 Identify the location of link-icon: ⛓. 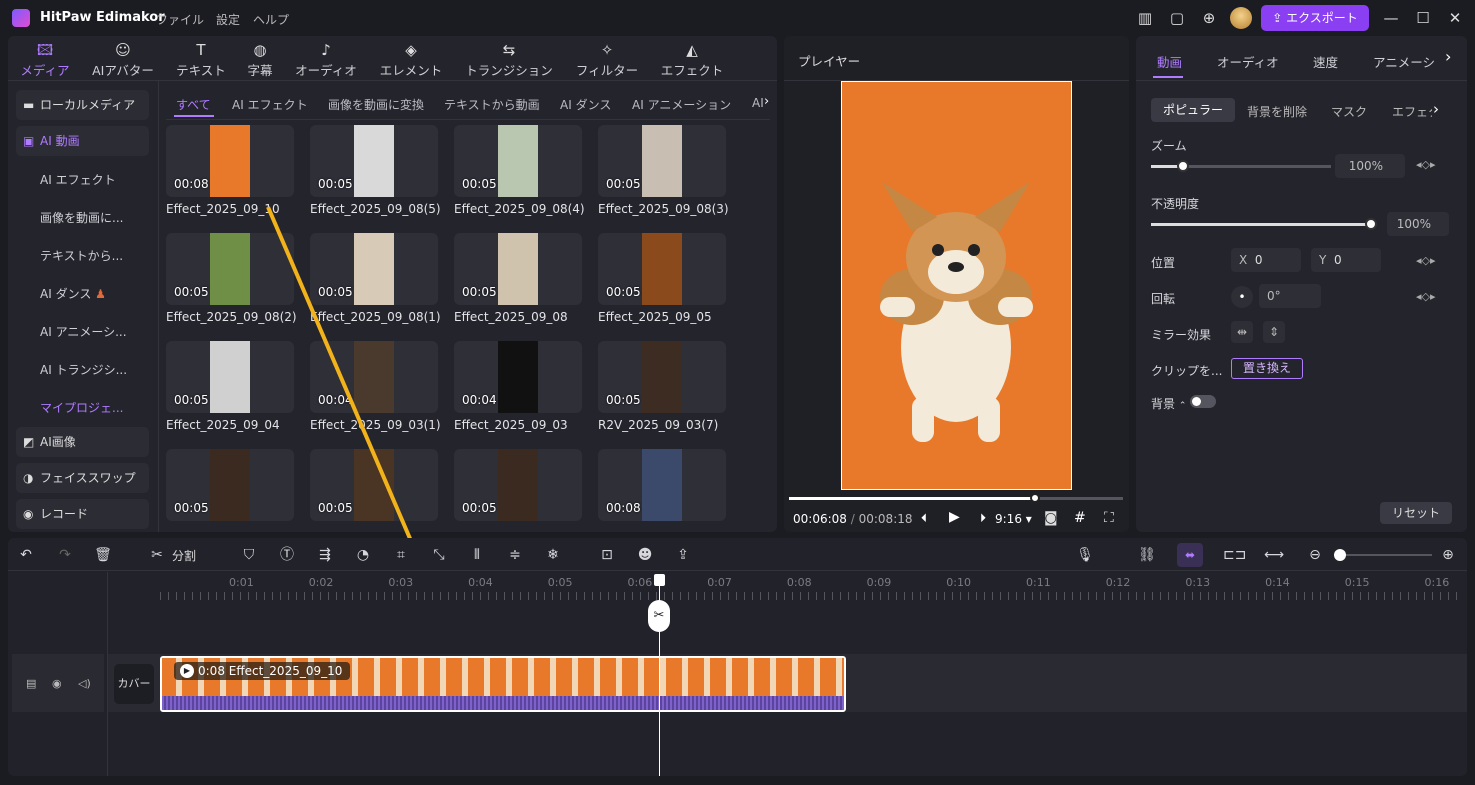
(1147, 555).